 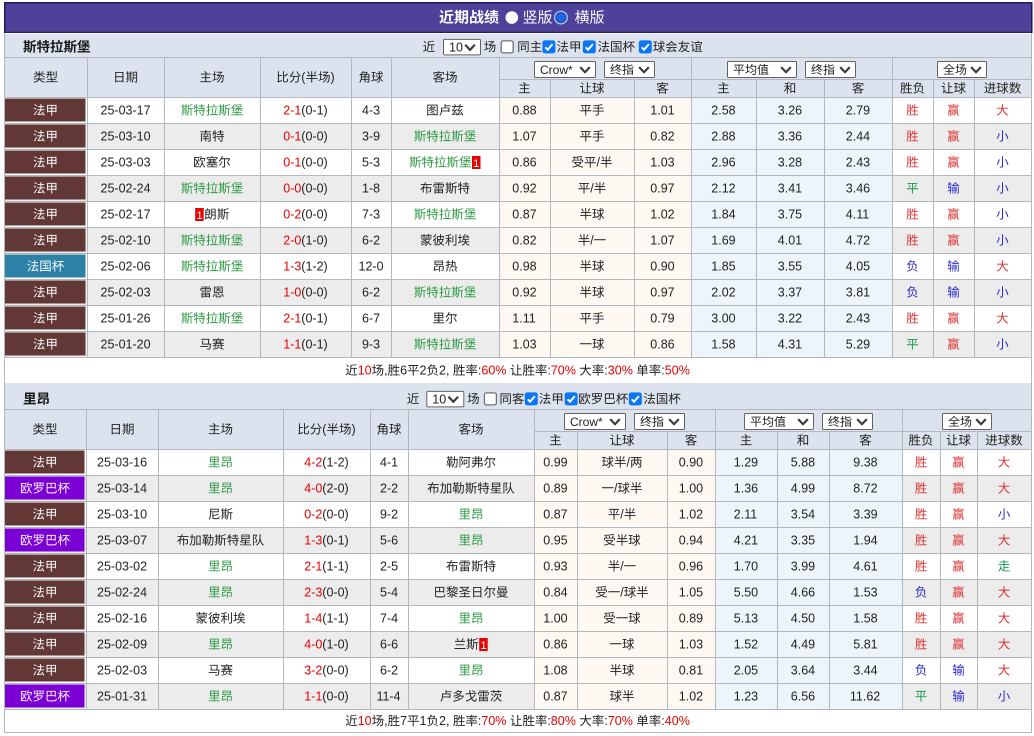 What do you see at coordinates (790, 111) in the screenshot?
I see `svg-text: 3.26` at bounding box center [790, 111].